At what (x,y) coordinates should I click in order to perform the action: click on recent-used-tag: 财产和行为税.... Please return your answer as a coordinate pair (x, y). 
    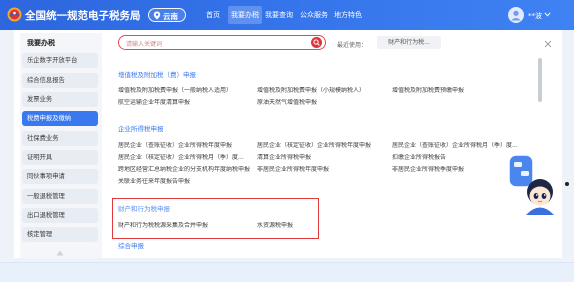
    Looking at the image, I should click on (409, 42).